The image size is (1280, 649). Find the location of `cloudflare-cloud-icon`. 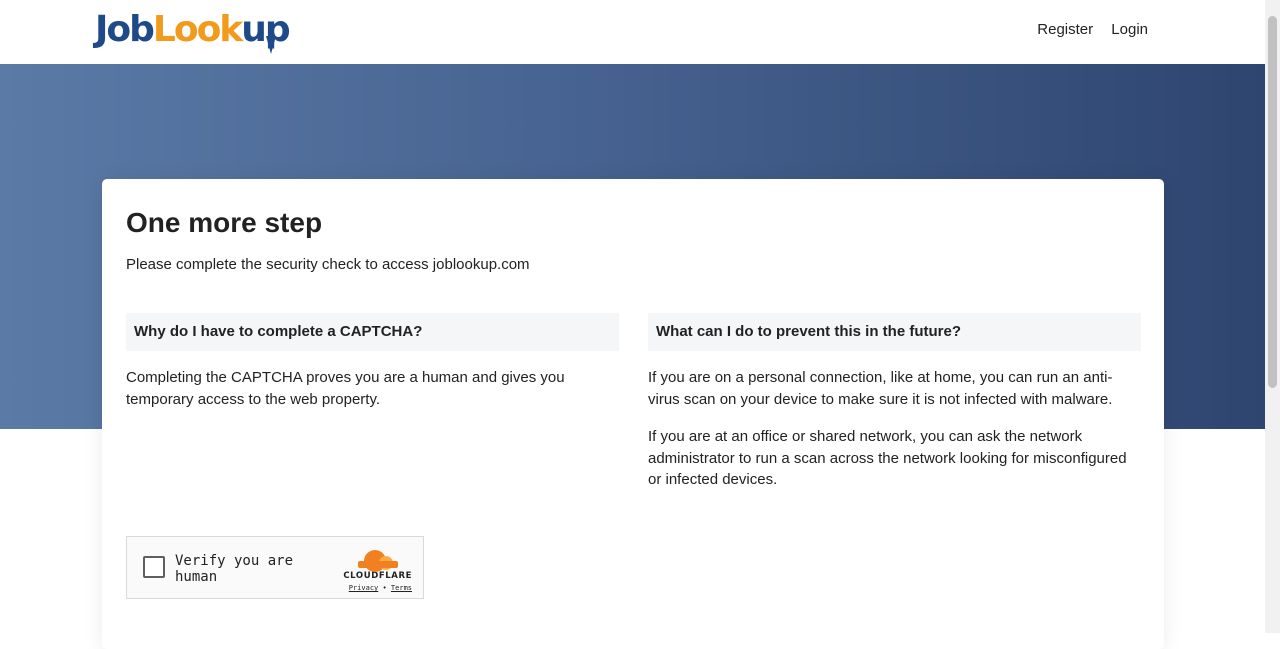

cloudflare-cloud-icon is located at coordinates (374, 560).